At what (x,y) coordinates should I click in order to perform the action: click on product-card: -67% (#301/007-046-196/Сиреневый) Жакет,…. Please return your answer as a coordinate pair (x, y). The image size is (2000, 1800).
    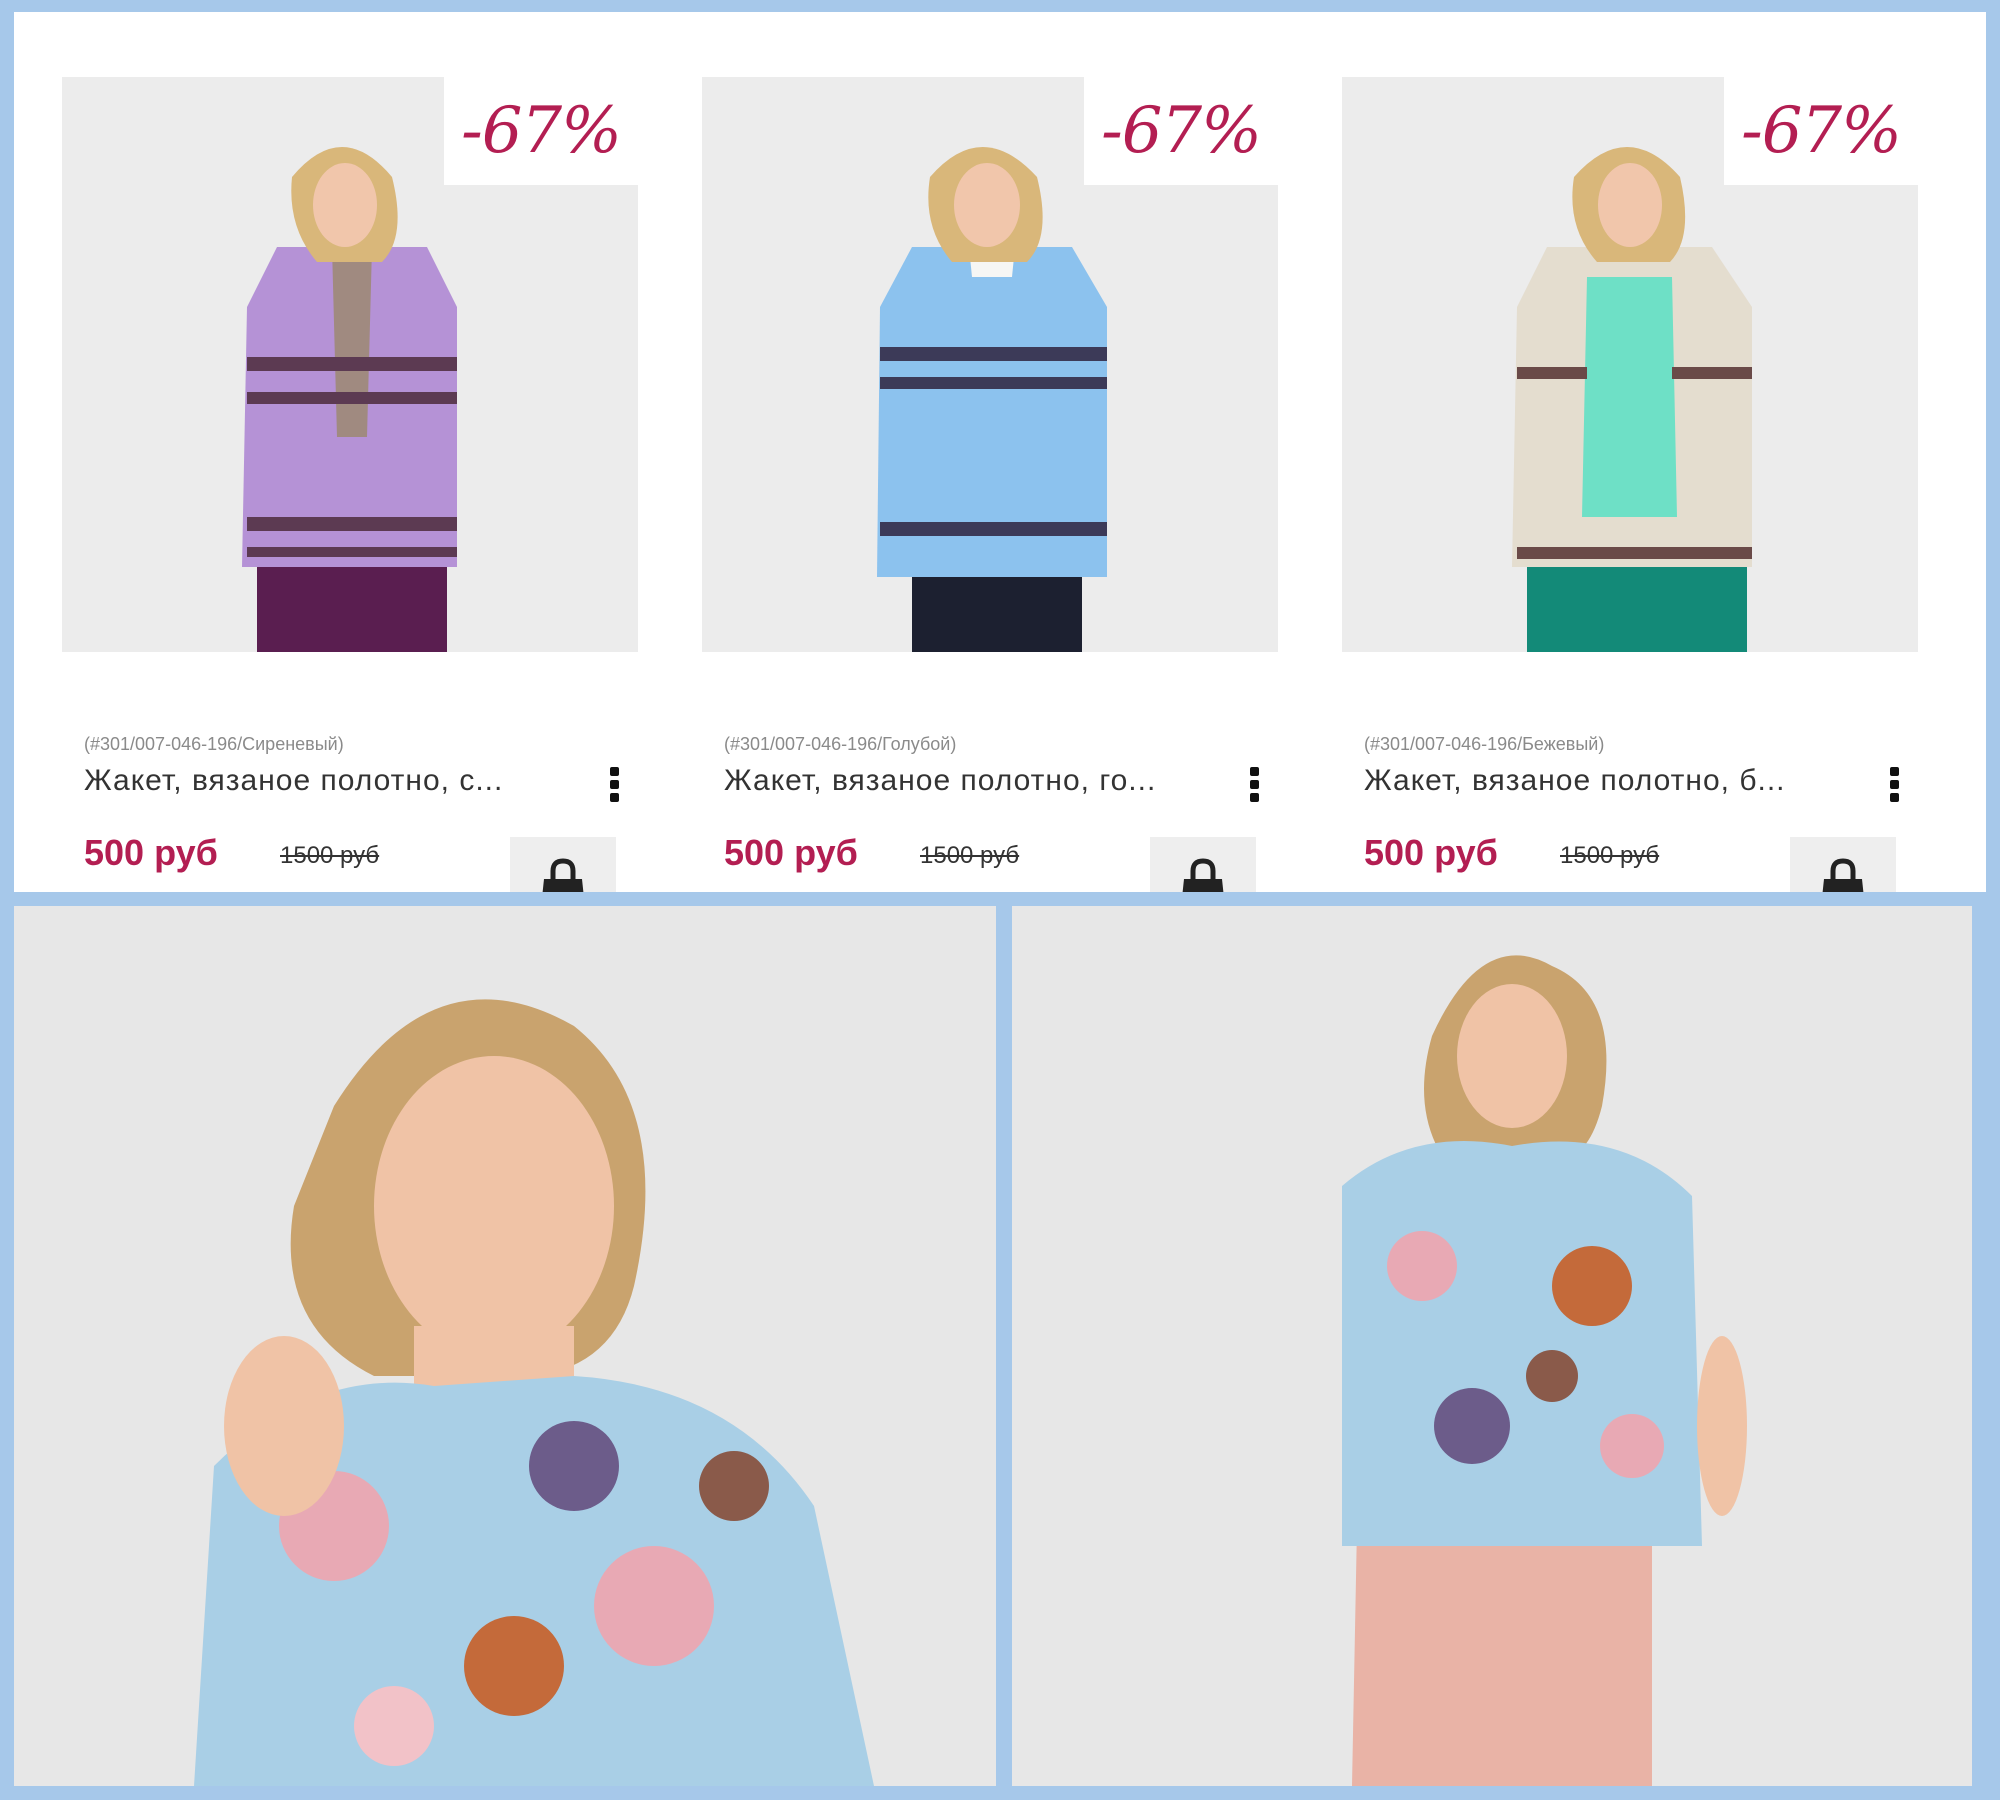
    Looking at the image, I should click on (350, 484).